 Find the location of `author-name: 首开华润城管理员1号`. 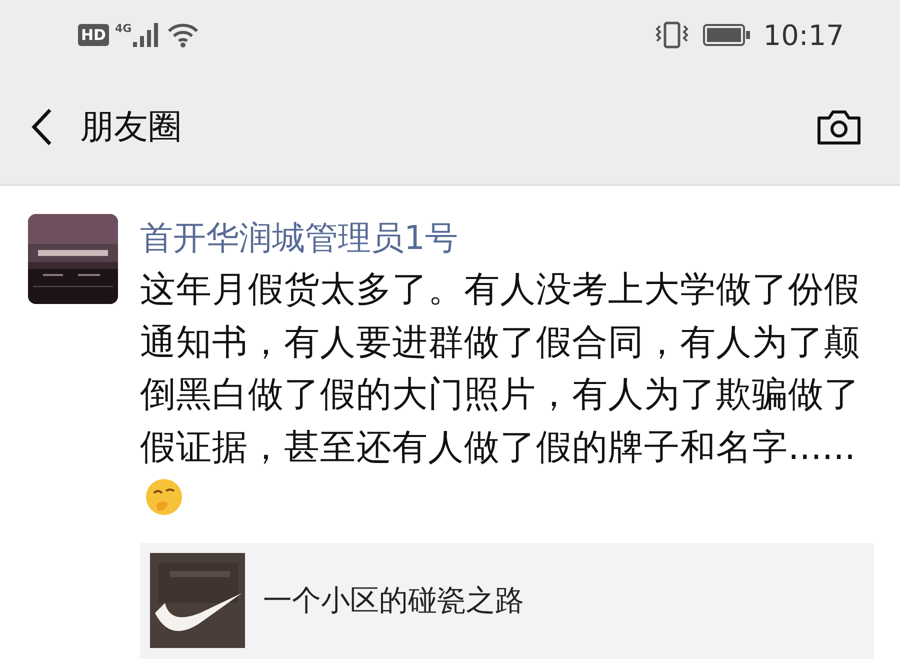

author-name: 首开华润城管理员1号 is located at coordinates (507, 238).